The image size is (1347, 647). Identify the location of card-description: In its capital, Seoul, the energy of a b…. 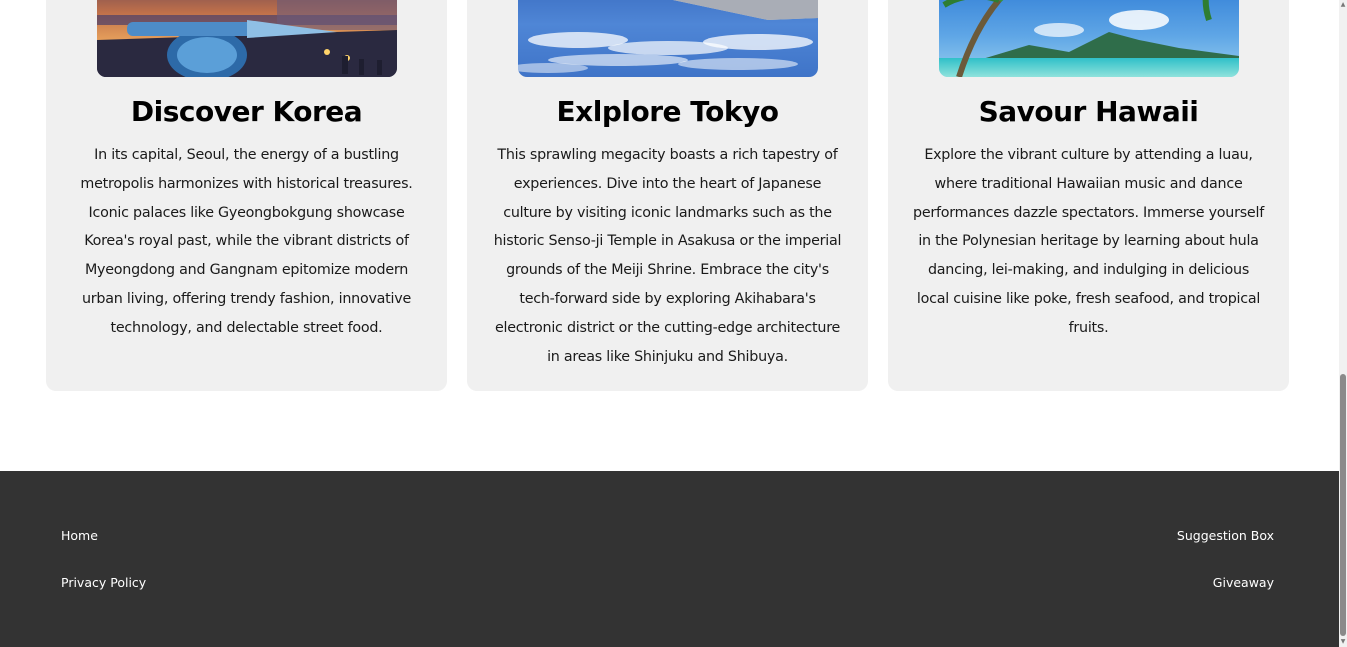
(246, 241).